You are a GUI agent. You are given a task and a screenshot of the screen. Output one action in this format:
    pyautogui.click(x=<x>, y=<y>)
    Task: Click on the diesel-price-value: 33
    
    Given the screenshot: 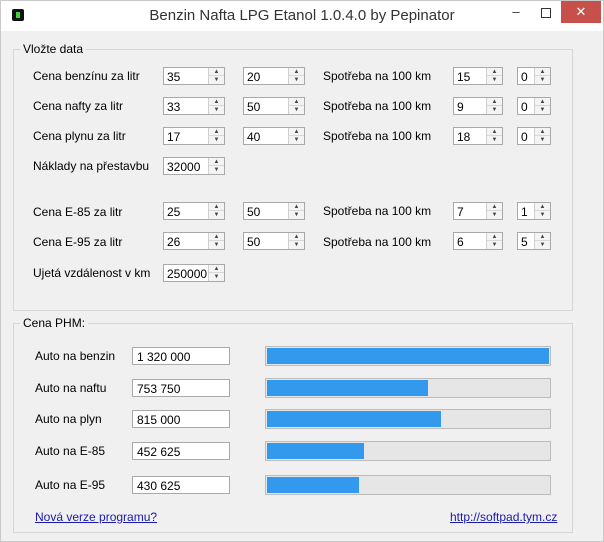 What is the action you would take?
    pyautogui.click(x=174, y=107)
    